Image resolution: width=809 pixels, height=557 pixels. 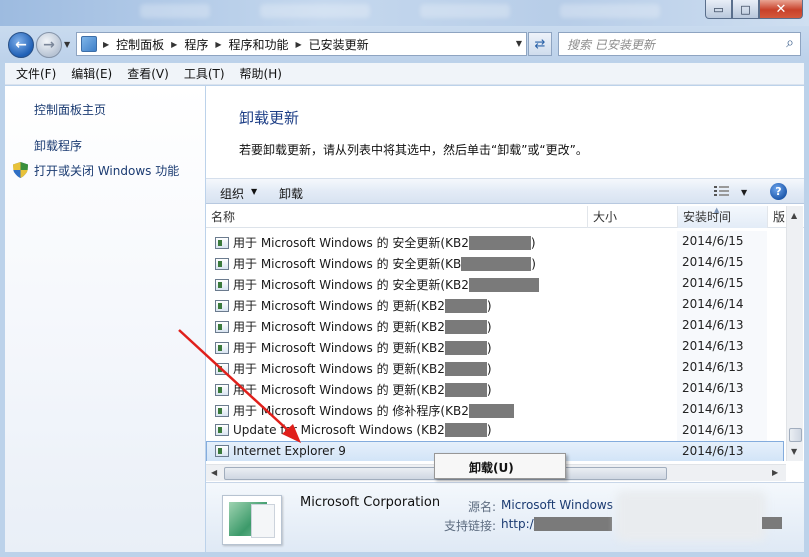 What do you see at coordinates (713, 241) in the screenshot?
I see `installed-date: 2014/6/15` at bounding box center [713, 241].